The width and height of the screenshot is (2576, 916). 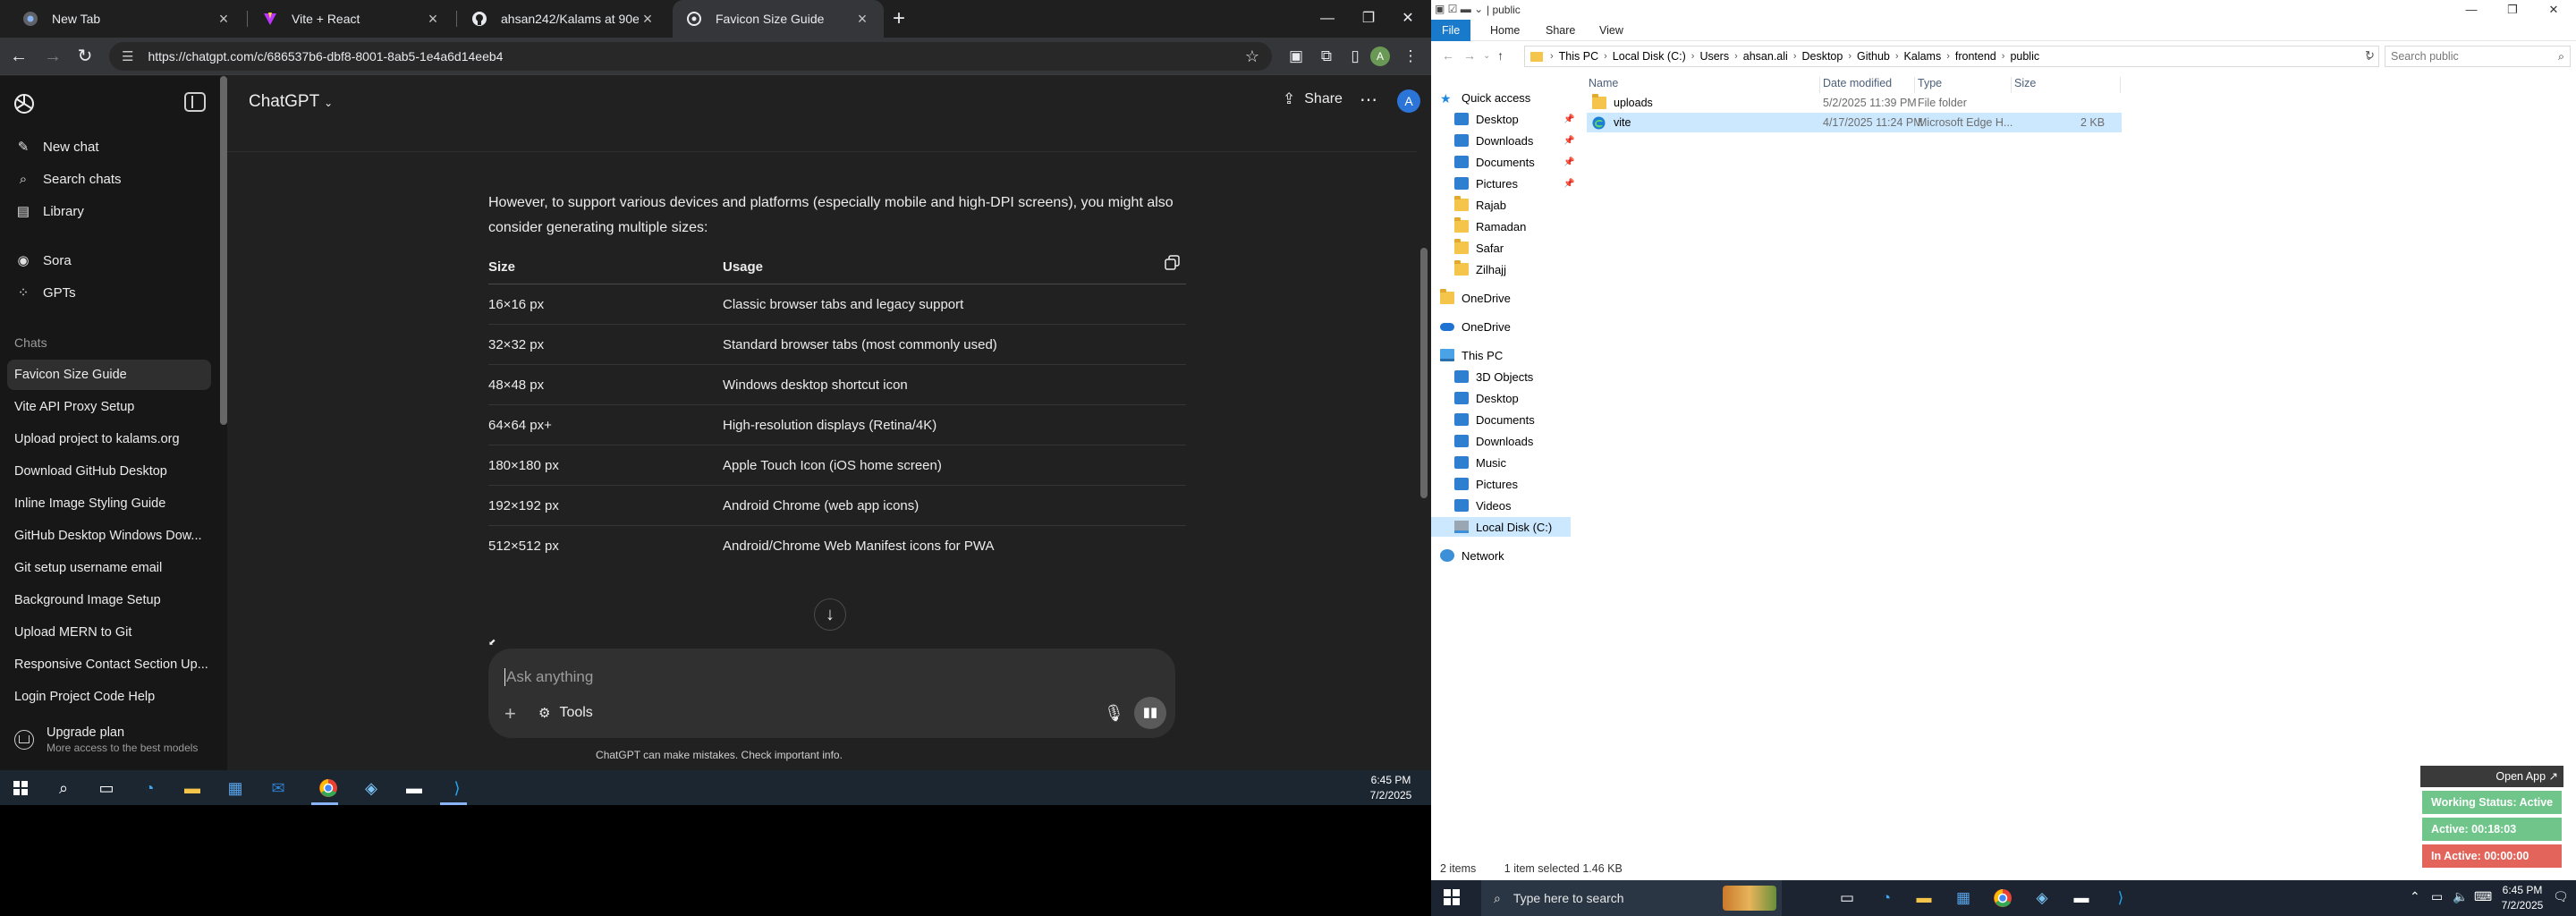 What do you see at coordinates (109, 632) in the screenshot?
I see `chat-item: Upload MERN to Git` at bounding box center [109, 632].